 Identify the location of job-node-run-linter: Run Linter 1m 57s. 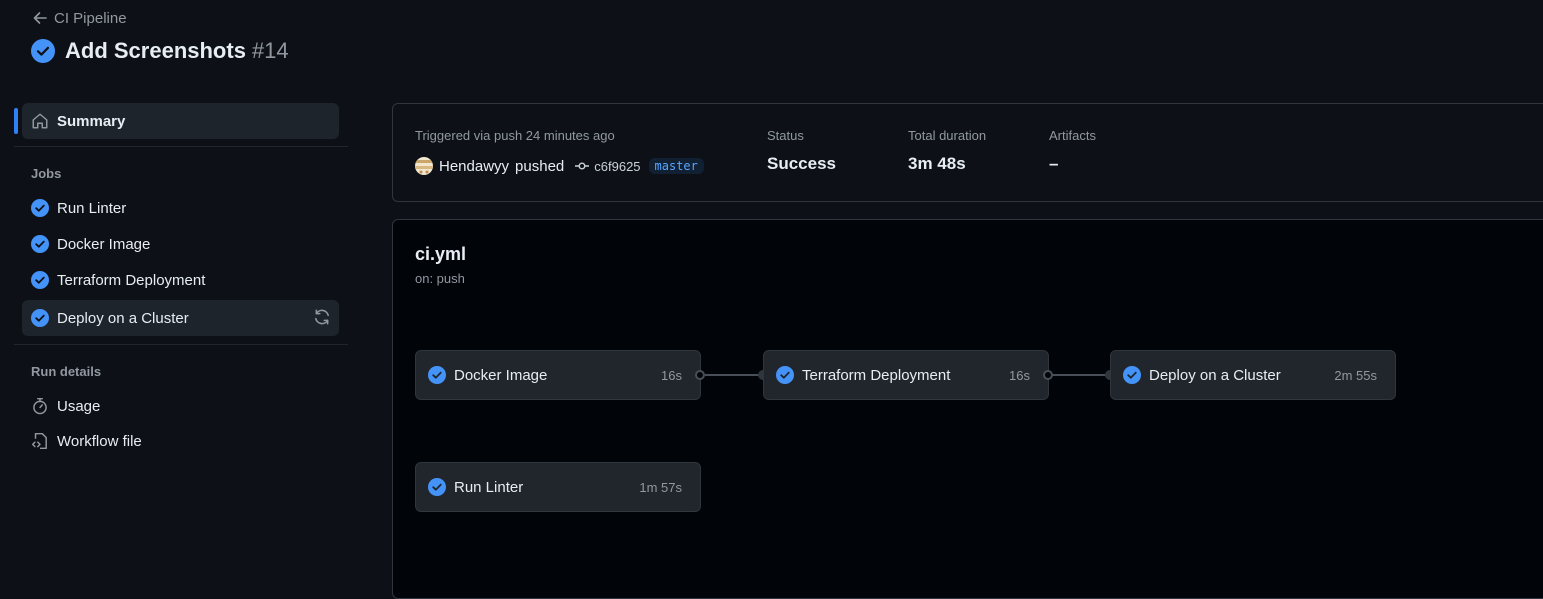
(558, 487).